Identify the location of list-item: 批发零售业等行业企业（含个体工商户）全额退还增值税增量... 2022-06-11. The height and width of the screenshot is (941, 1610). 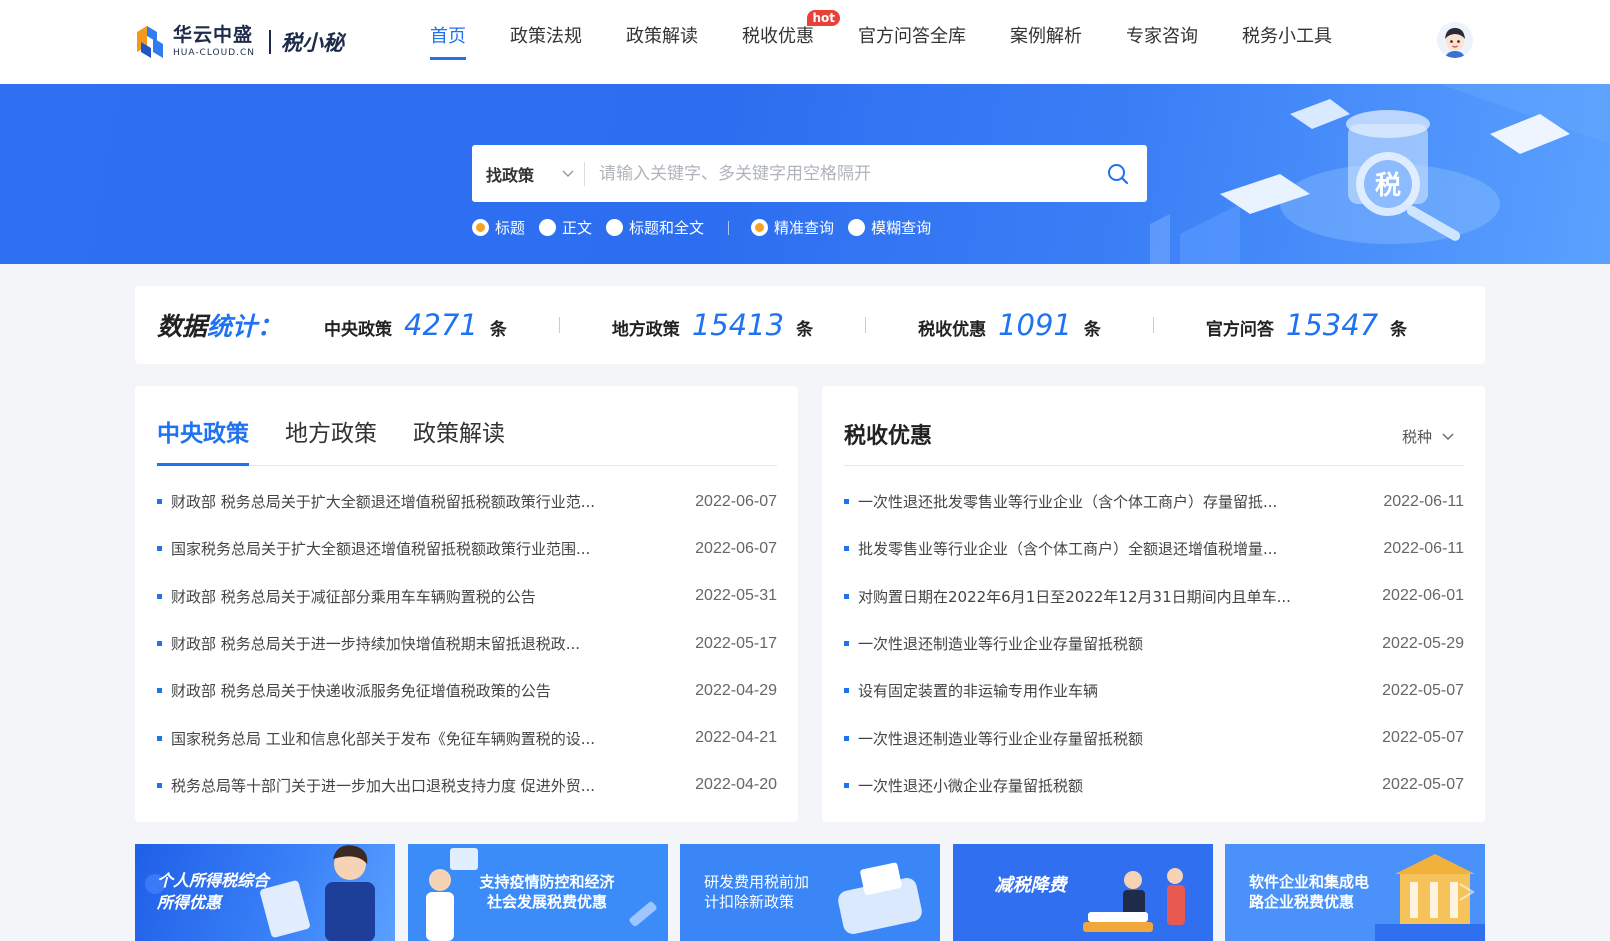
(1154, 548).